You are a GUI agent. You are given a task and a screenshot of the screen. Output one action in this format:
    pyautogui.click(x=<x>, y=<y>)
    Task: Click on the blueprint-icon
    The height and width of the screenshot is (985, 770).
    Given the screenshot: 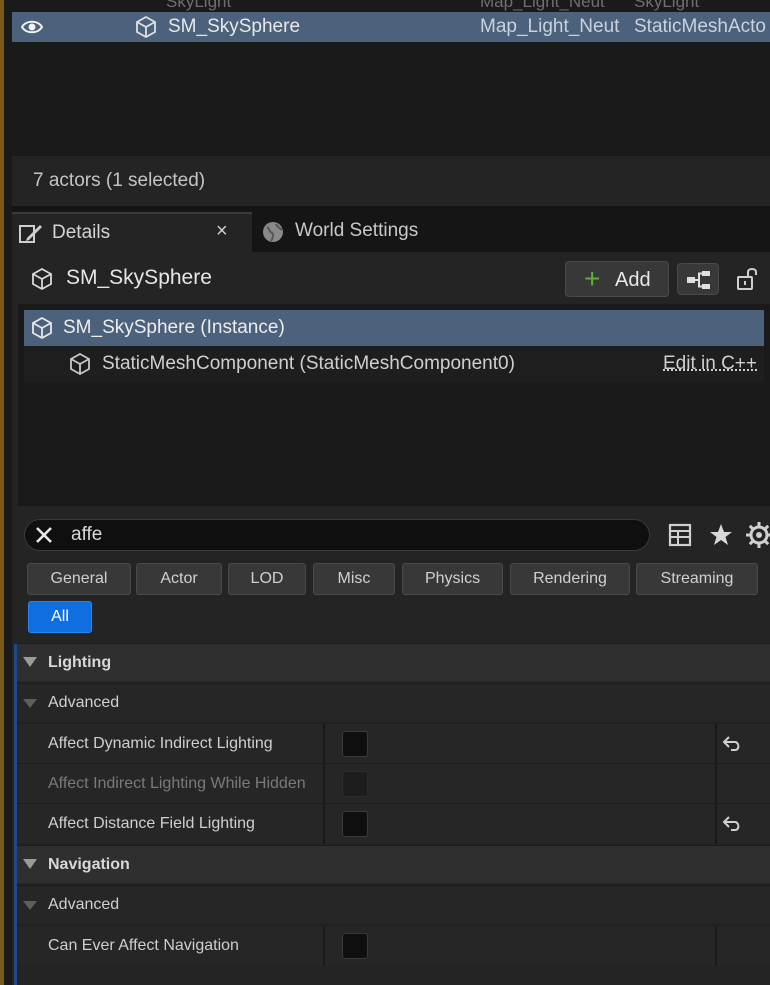 What is the action you would take?
    pyautogui.click(x=699, y=280)
    